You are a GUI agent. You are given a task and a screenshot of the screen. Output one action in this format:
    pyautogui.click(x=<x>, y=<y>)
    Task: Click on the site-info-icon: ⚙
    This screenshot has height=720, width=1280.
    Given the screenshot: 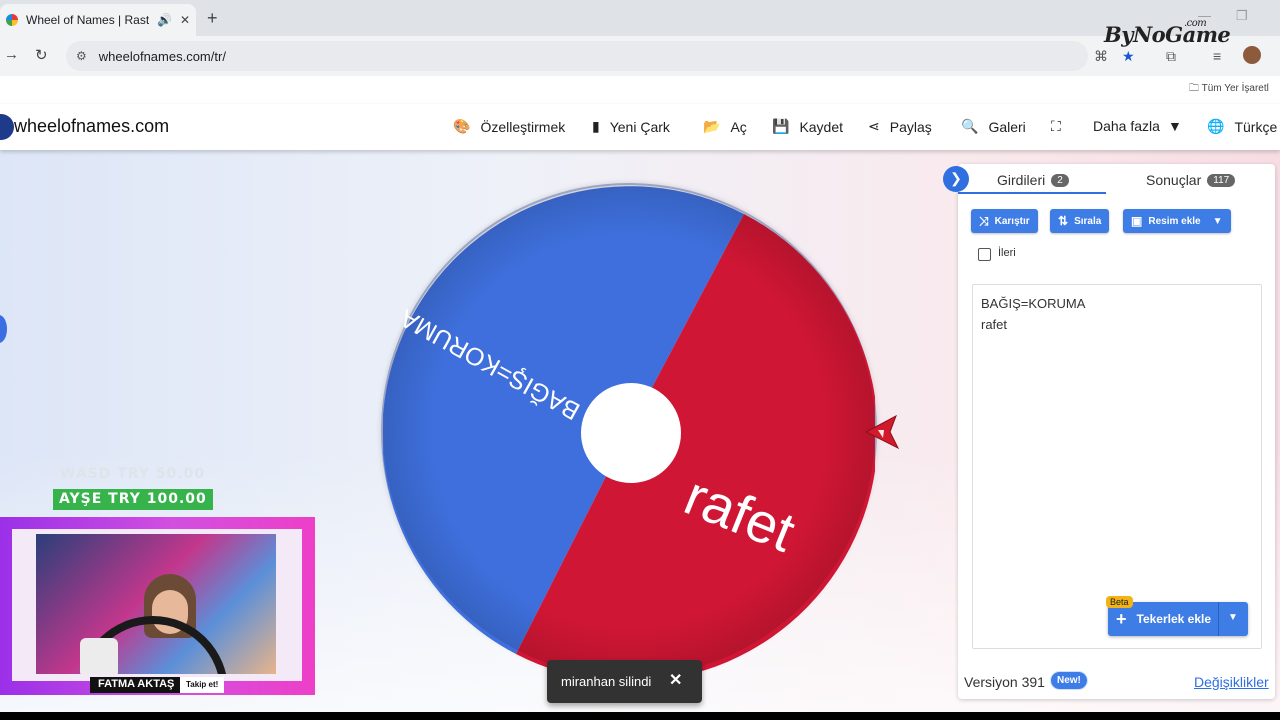 What is the action you would take?
    pyautogui.click(x=81, y=56)
    